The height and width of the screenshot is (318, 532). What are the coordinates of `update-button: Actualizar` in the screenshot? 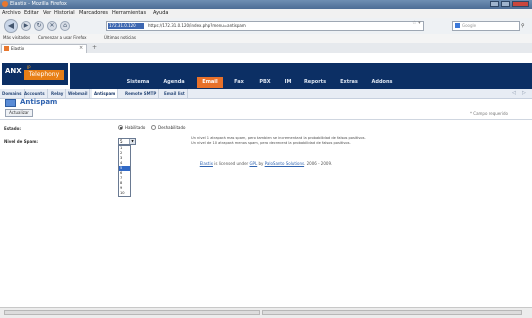 It's located at (19, 113).